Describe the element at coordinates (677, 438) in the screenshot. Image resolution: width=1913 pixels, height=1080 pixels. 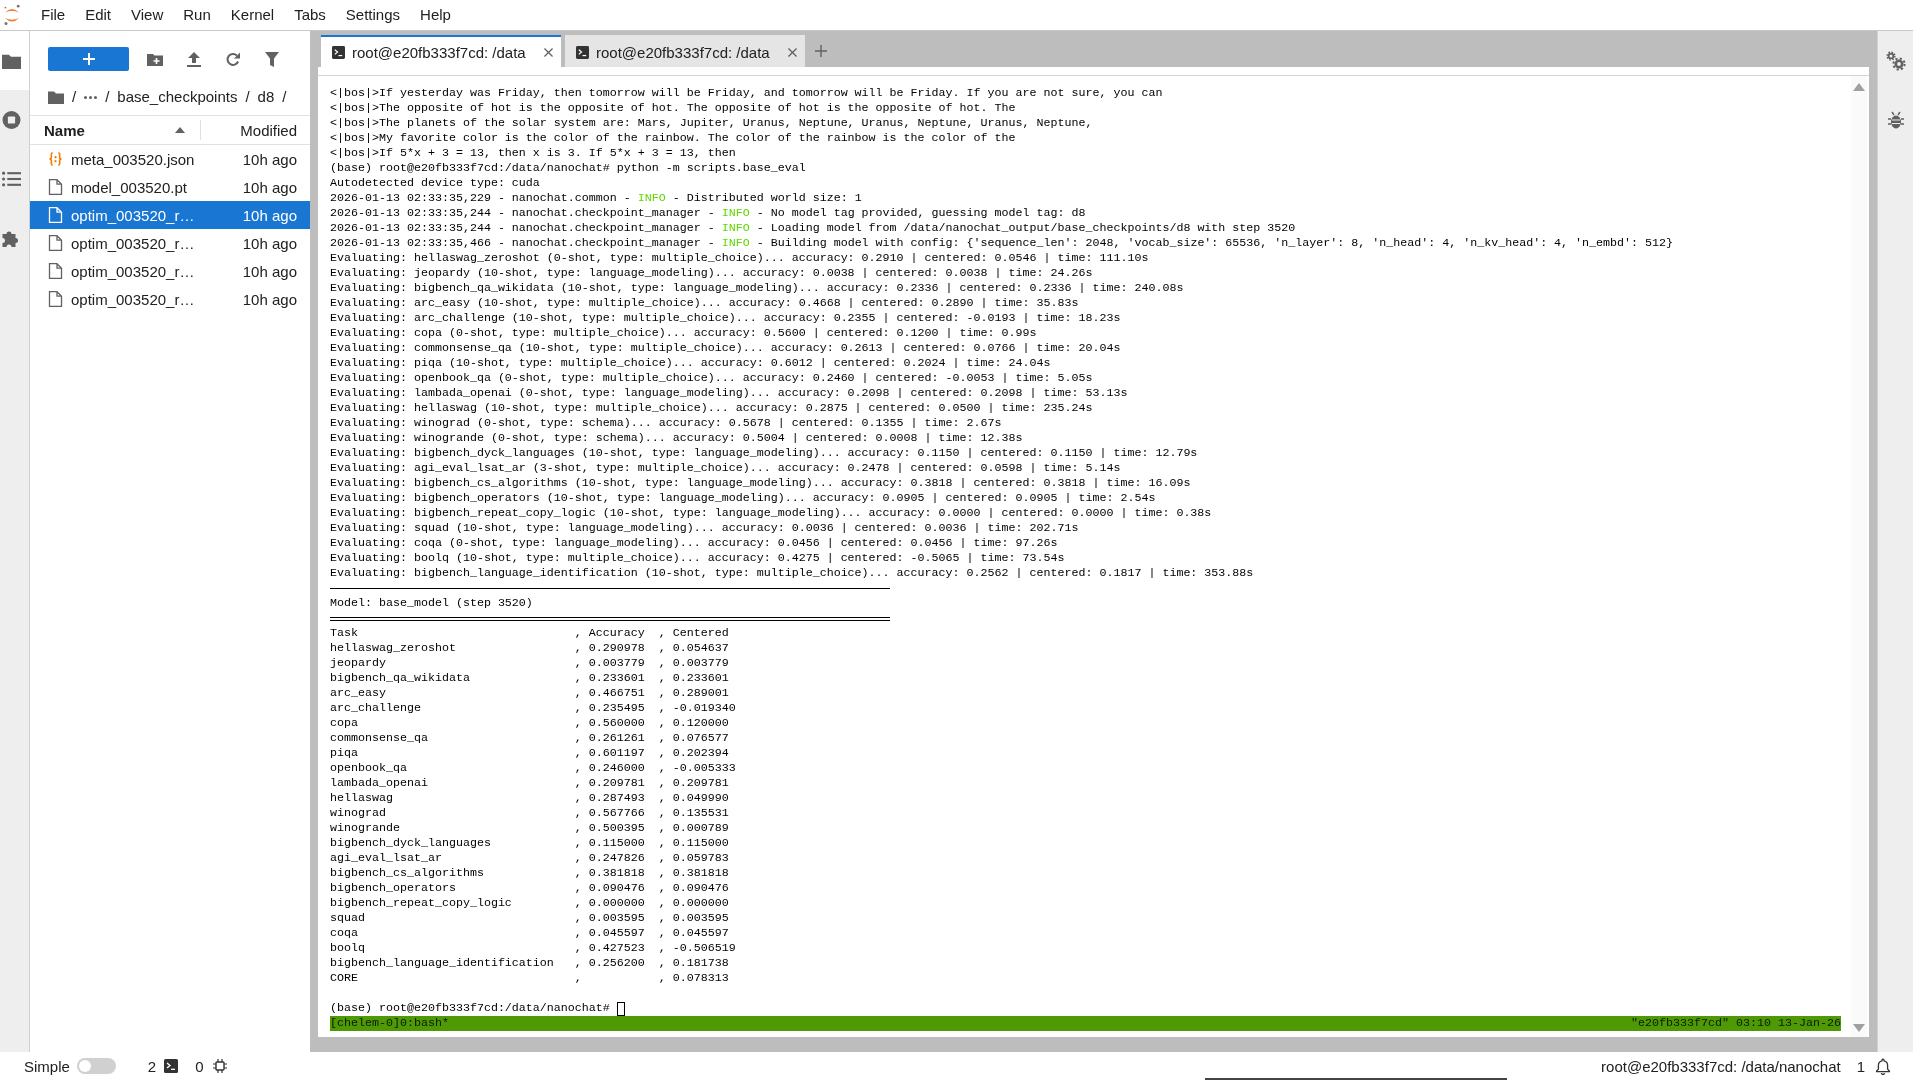
I see `terminal-line: Evaluating: winogrande (0-shot, type: schema)... accuracy: 0.5004 | centered: 0.0008 | time: 12.38s` at that location.